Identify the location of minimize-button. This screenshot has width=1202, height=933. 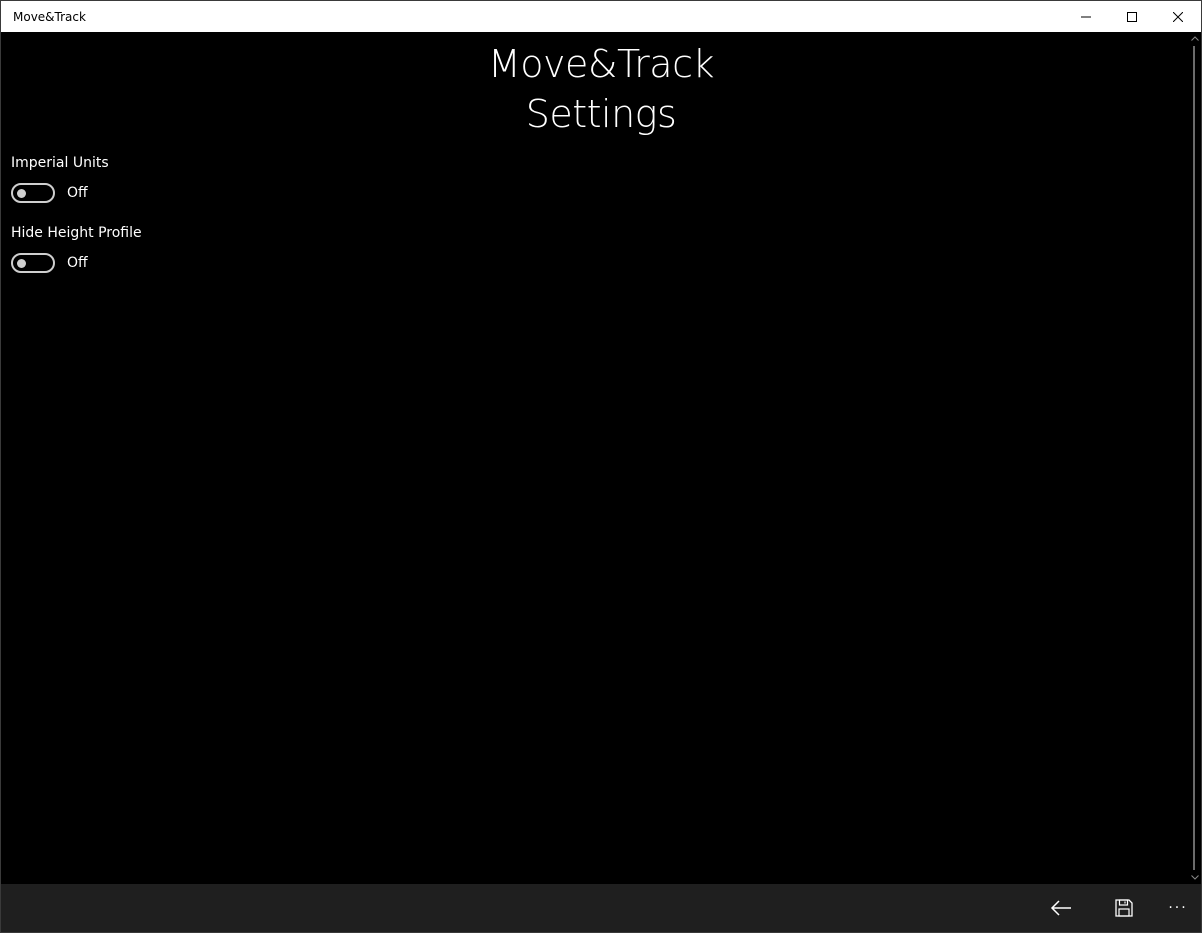
(1086, 16).